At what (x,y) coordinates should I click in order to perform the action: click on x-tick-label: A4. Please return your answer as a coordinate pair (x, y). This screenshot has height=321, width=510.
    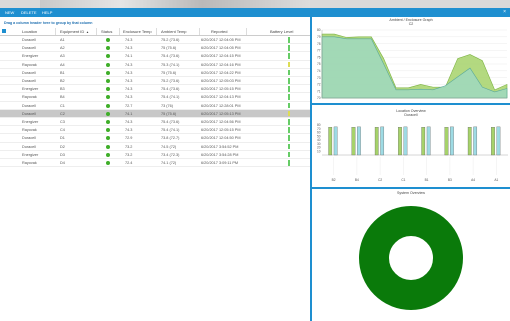
    Looking at the image, I should click on (473, 180).